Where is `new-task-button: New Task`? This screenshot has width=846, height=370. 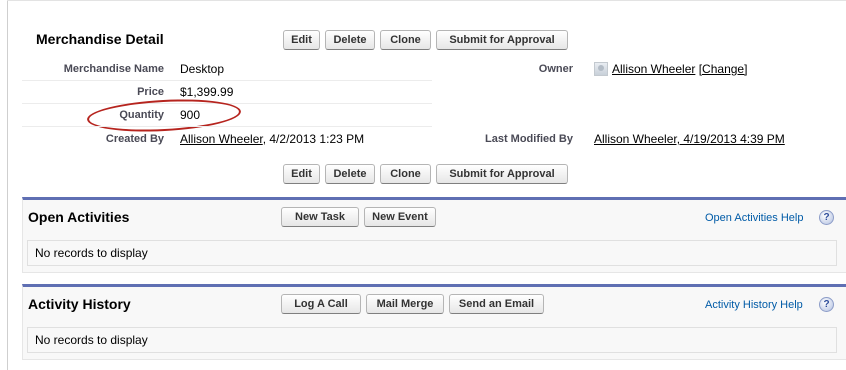 new-task-button: New Task is located at coordinates (320, 217).